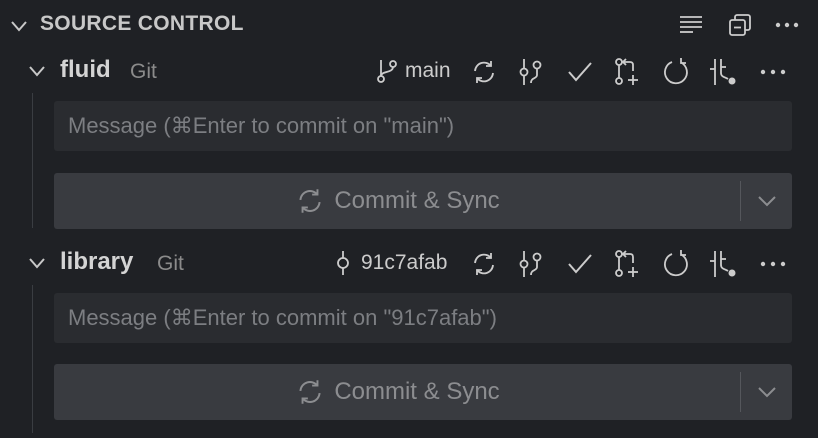  What do you see at coordinates (343, 263) in the screenshot?
I see `git-commit-icon` at bounding box center [343, 263].